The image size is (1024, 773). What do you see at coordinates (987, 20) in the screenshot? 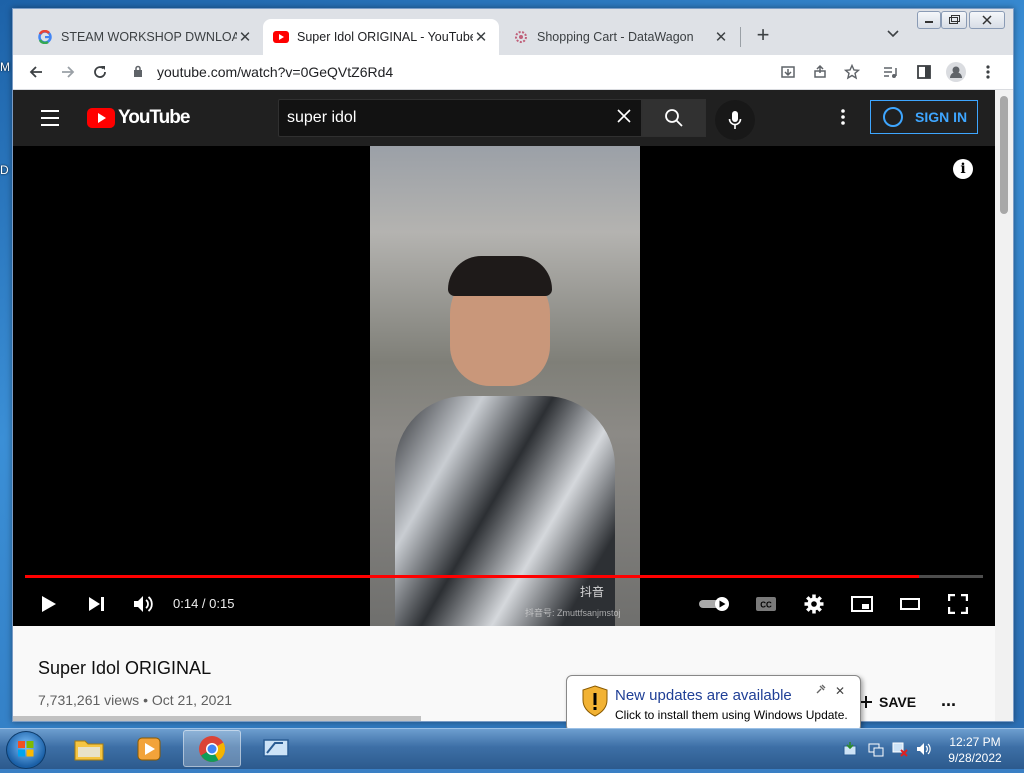
I see `close-window-button` at bounding box center [987, 20].